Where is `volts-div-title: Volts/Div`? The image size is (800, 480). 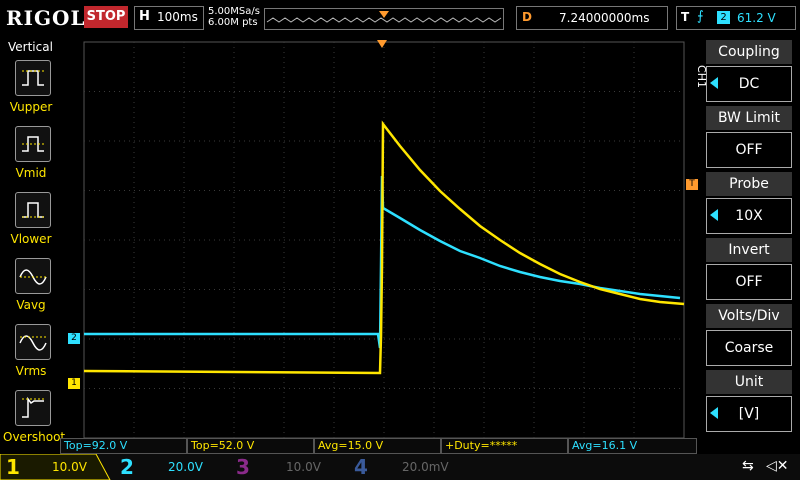
volts-div-title: Volts/Div is located at coordinates (749, 316).